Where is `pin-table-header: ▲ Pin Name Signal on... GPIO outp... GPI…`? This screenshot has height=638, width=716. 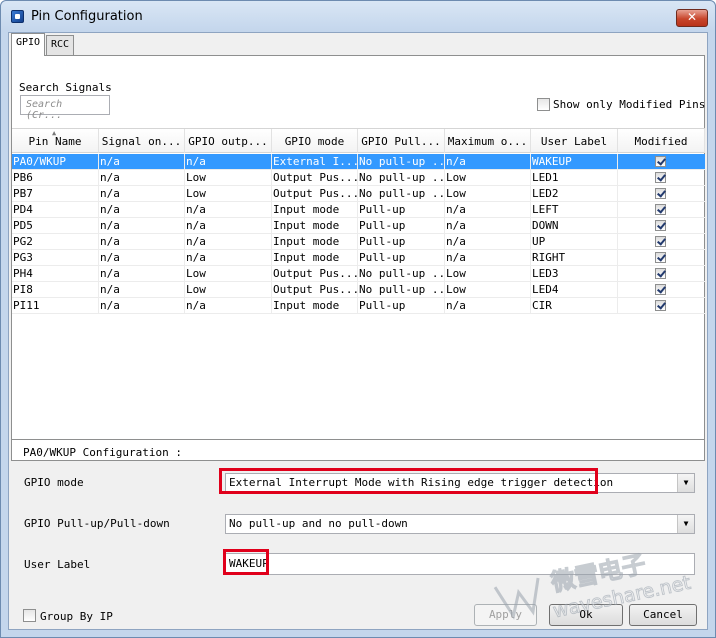
pin-table-header: ▲ Pin Name Signal on... GPIO outp... GPI… is located at coordinates (358, 141).